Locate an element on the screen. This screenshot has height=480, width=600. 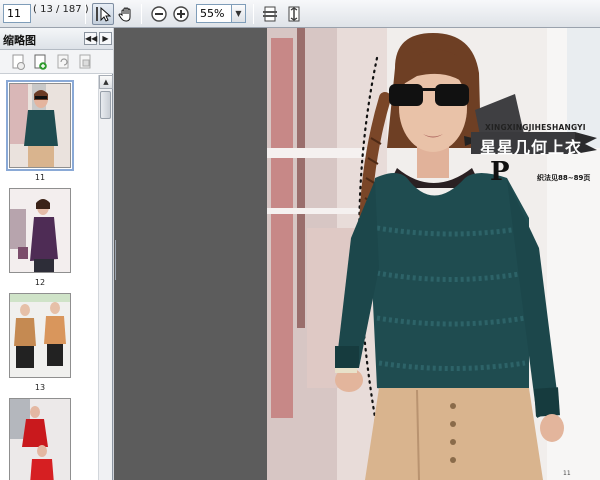
grip-icon is located at coordinates (115, 260).